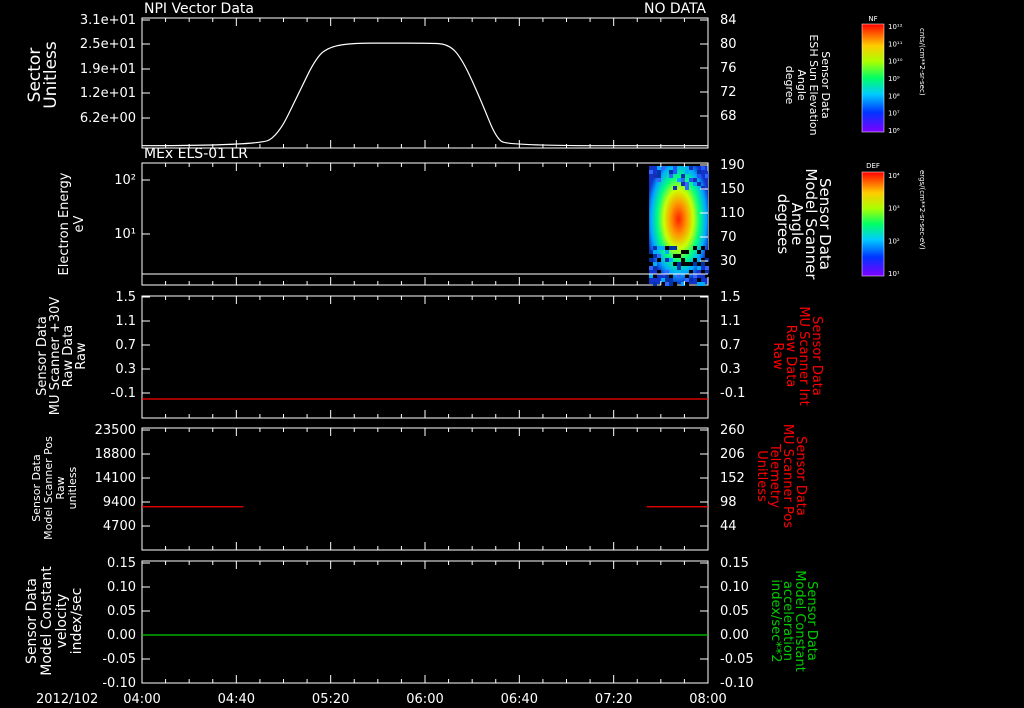 The width and height of the screenshot is (1024, 708). I want to click on left-tick-label: 1.9e+01, so click(108, 69).